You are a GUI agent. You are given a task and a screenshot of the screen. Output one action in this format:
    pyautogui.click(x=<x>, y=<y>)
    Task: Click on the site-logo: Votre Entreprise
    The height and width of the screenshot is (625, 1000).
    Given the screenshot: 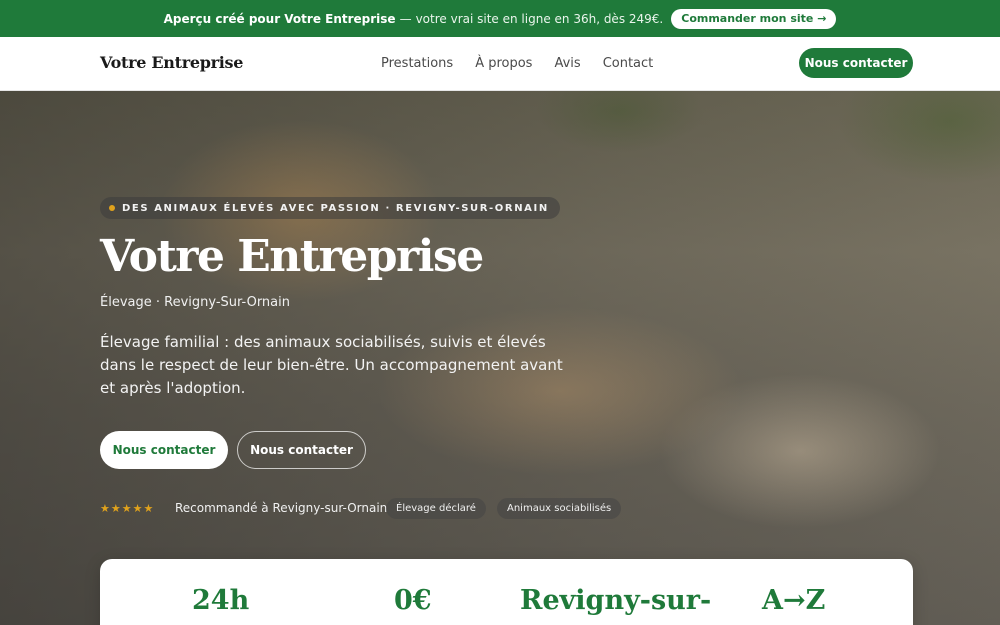 What is the action you would take?
    pyautogui.click(x=171, y=62)
    